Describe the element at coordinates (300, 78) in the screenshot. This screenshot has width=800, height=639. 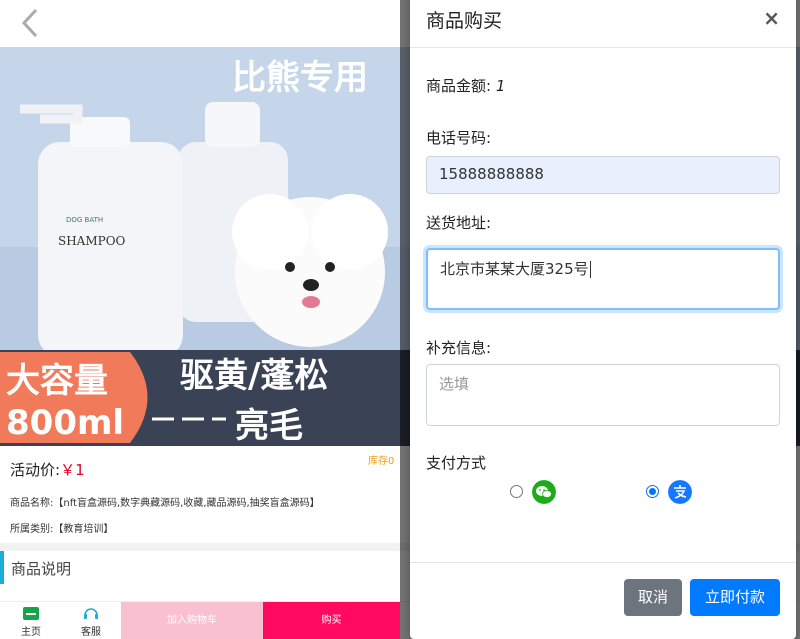
I see `banner-top-text: 比熊专用` at that location.